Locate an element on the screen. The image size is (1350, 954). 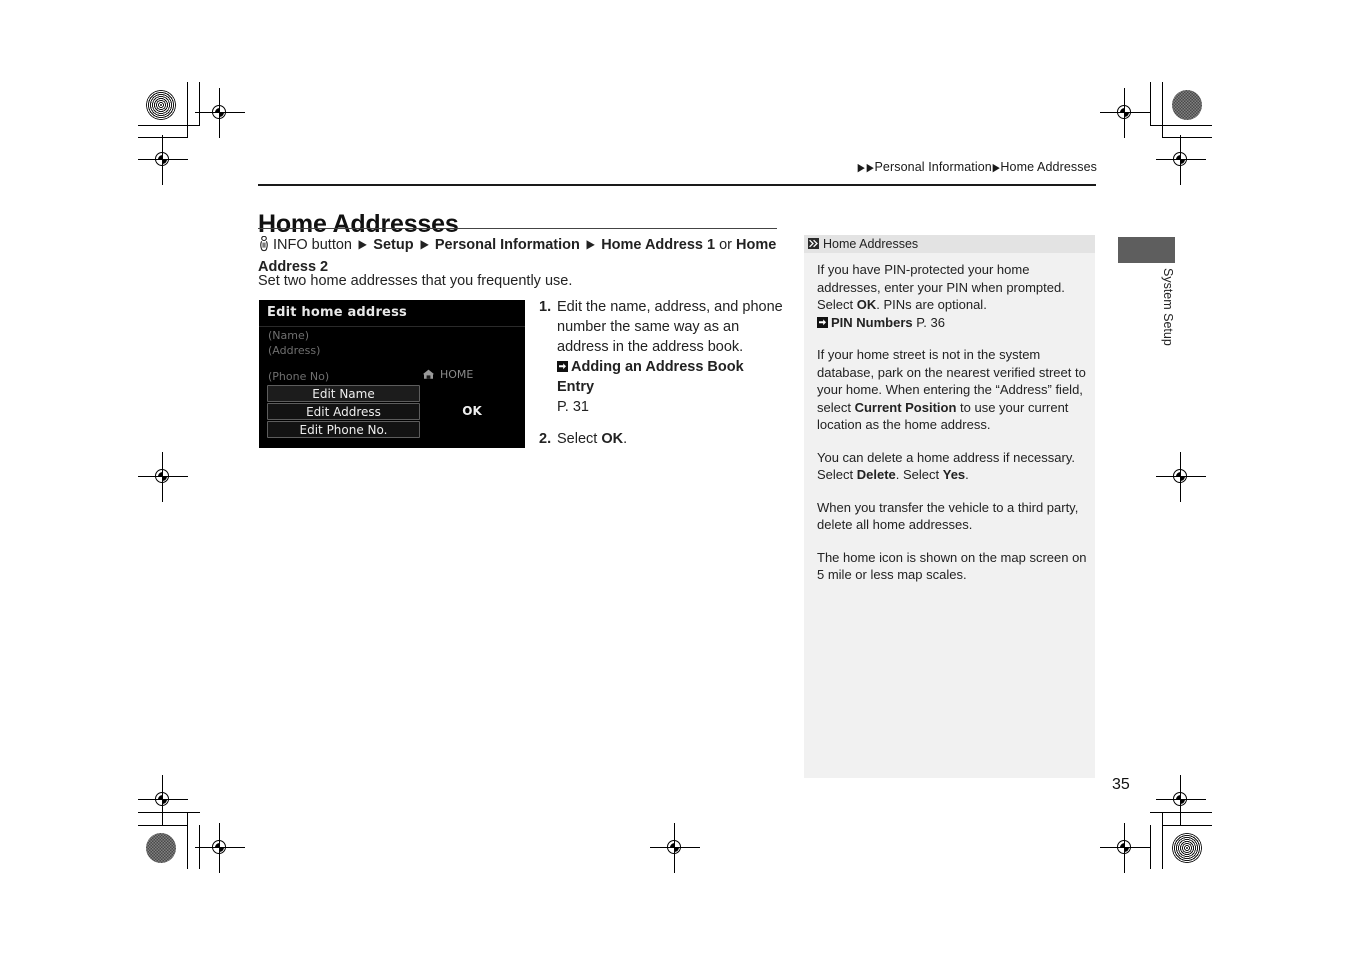
breadcrumb-topic: Home Addresses is located at coordinates (1048, 167).